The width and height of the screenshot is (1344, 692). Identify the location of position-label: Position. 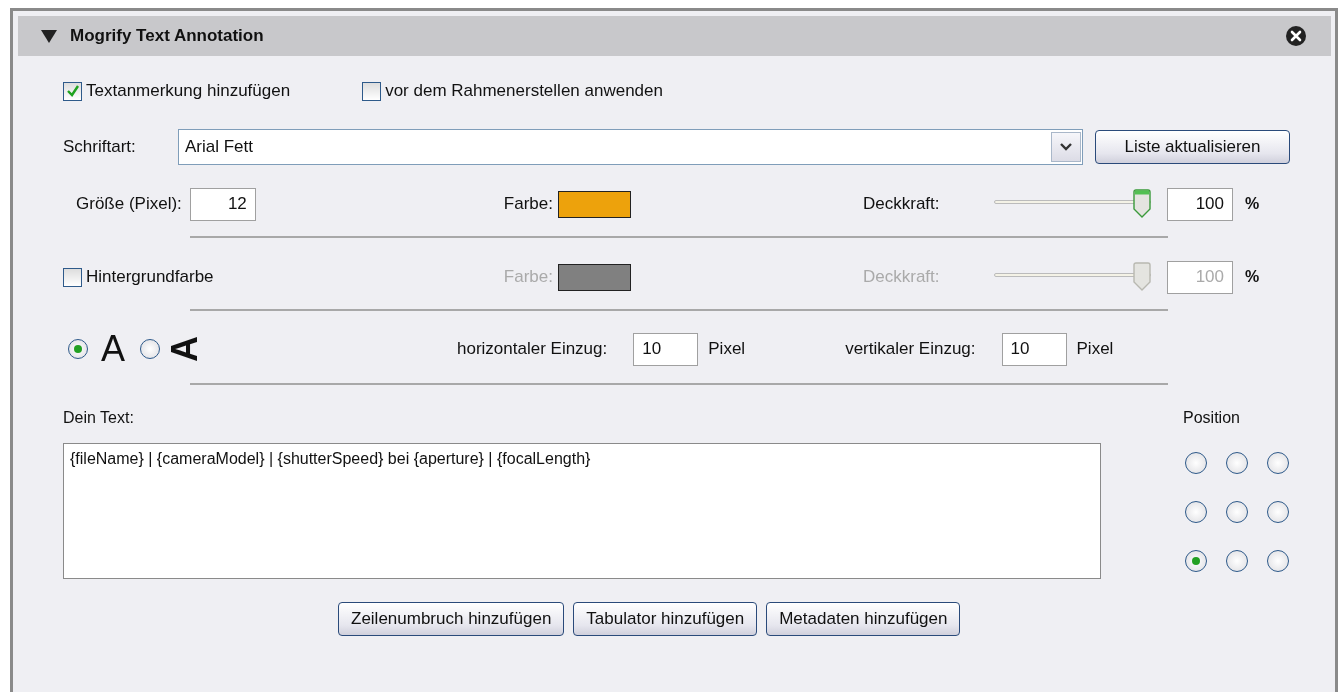
(1212, 418).